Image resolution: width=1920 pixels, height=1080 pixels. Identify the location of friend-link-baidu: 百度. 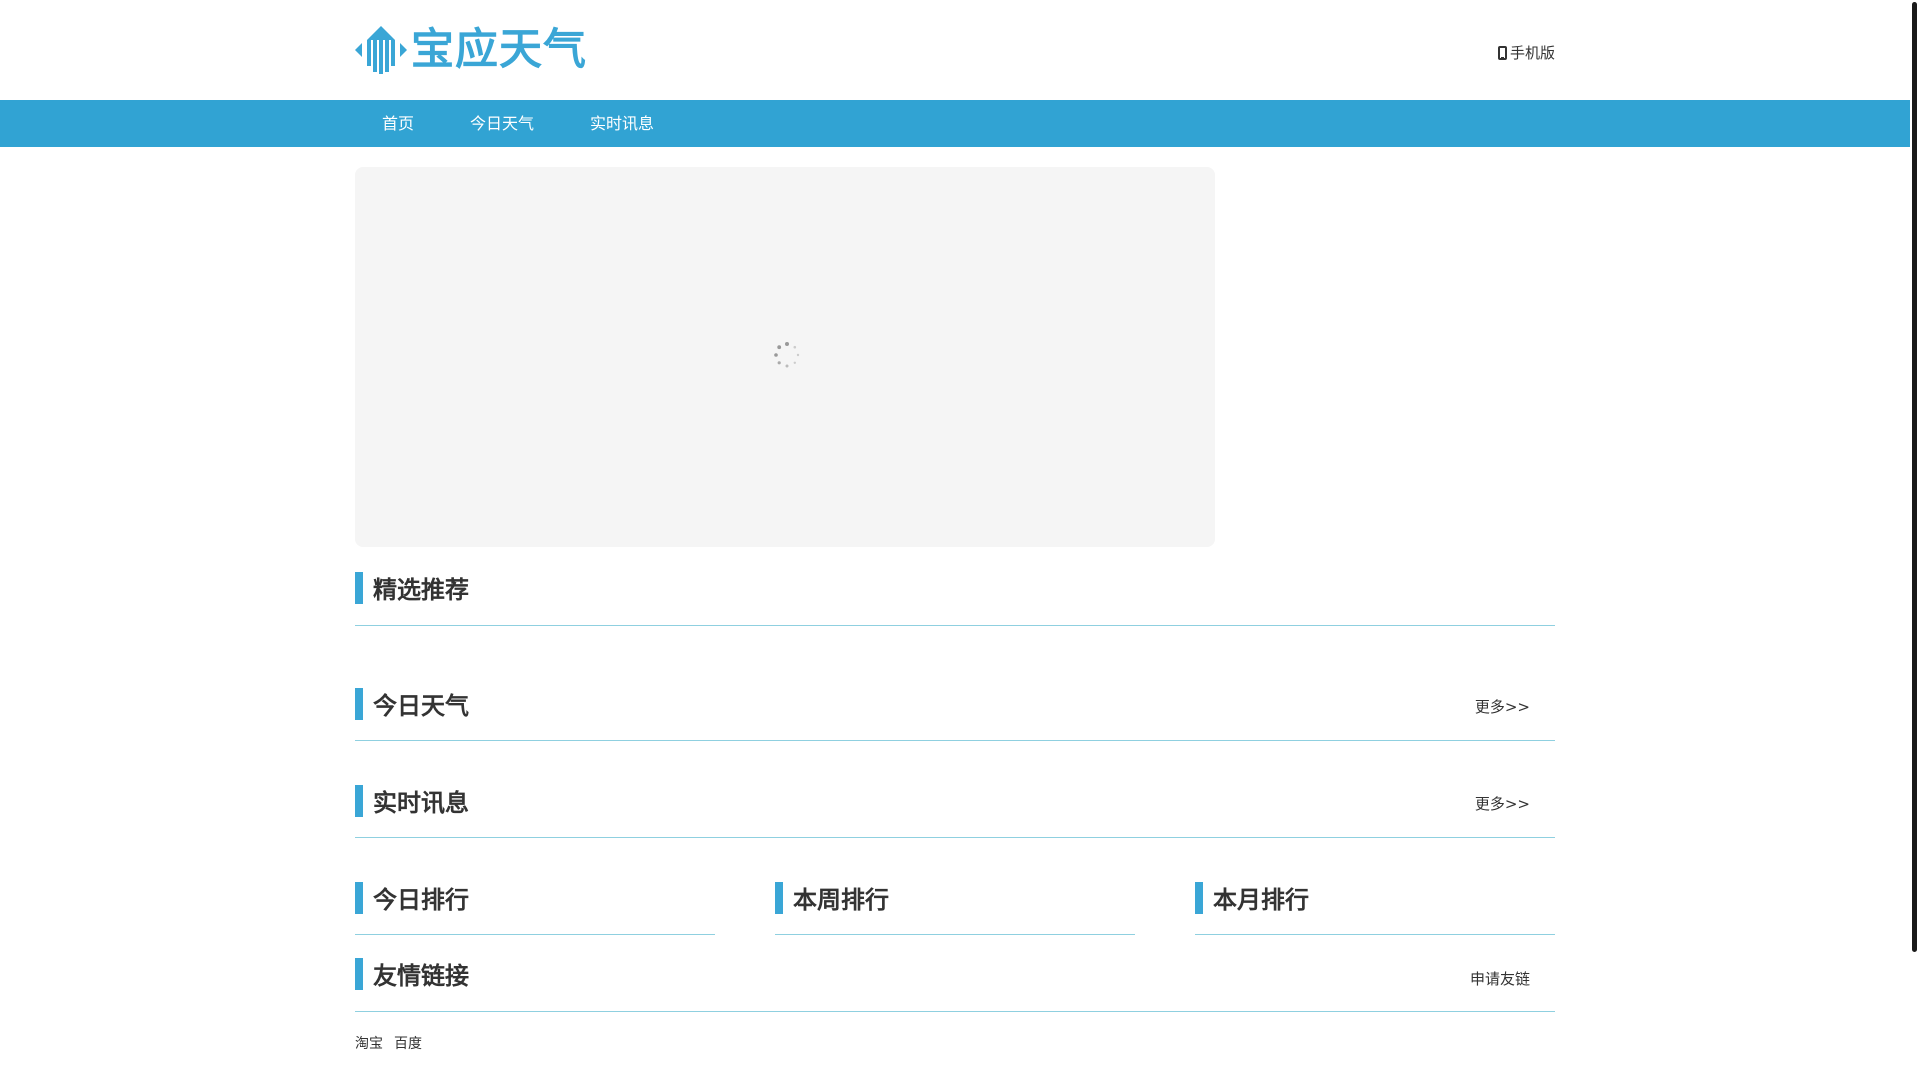
(408, 1043).